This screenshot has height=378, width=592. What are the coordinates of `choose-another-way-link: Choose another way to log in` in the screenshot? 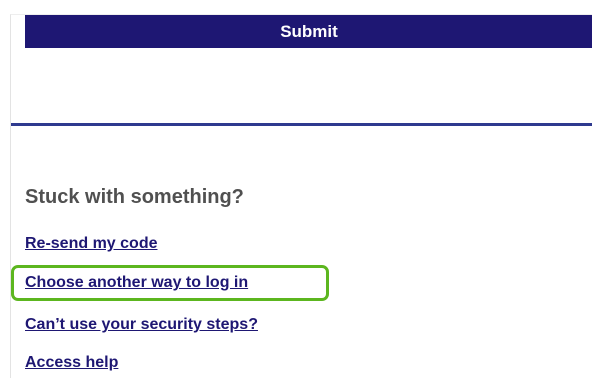 It's located at (136, 283).